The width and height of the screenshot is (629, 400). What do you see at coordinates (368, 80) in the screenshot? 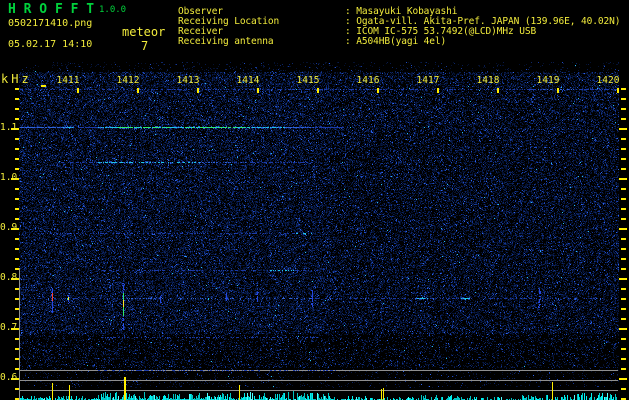
I see `x-axis-label: 1416` at bounding box center [368, 80].